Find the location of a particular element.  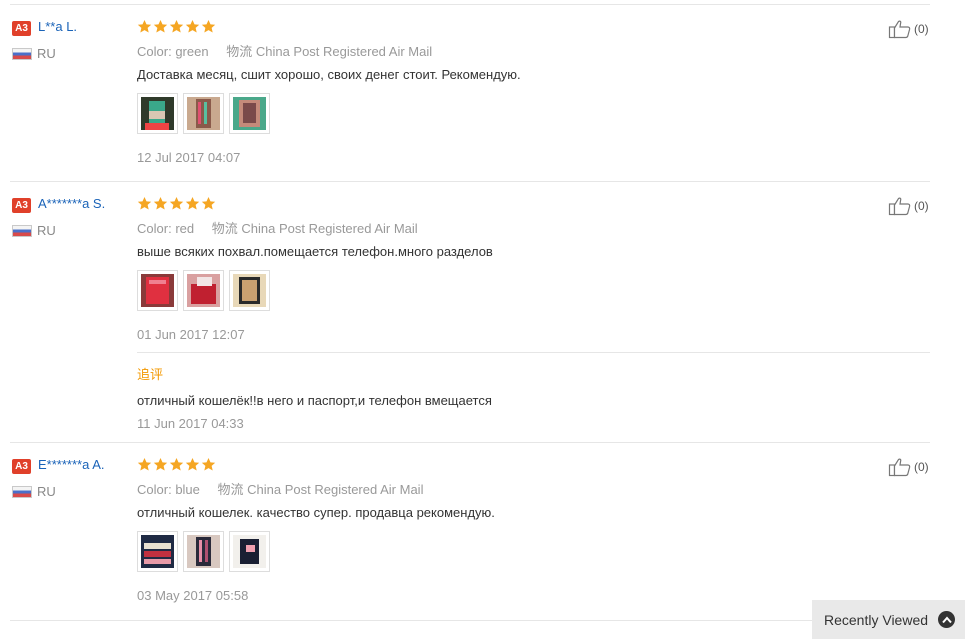

chevron-up-icon is located at coordinates (946, 619).